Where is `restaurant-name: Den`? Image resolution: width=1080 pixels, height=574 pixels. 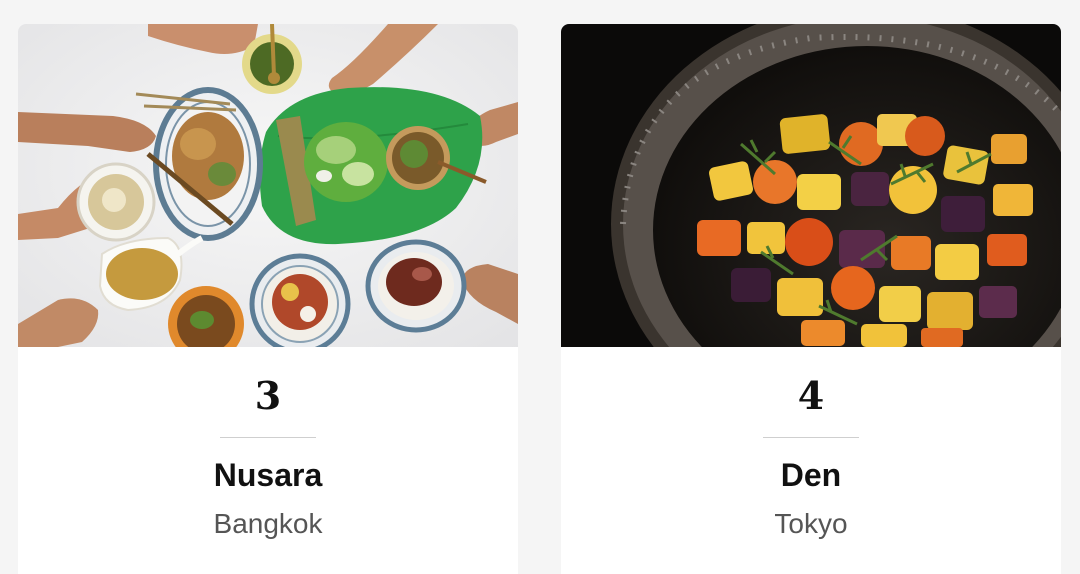 restaurant-name: Den is located at coordinates (811, 475).